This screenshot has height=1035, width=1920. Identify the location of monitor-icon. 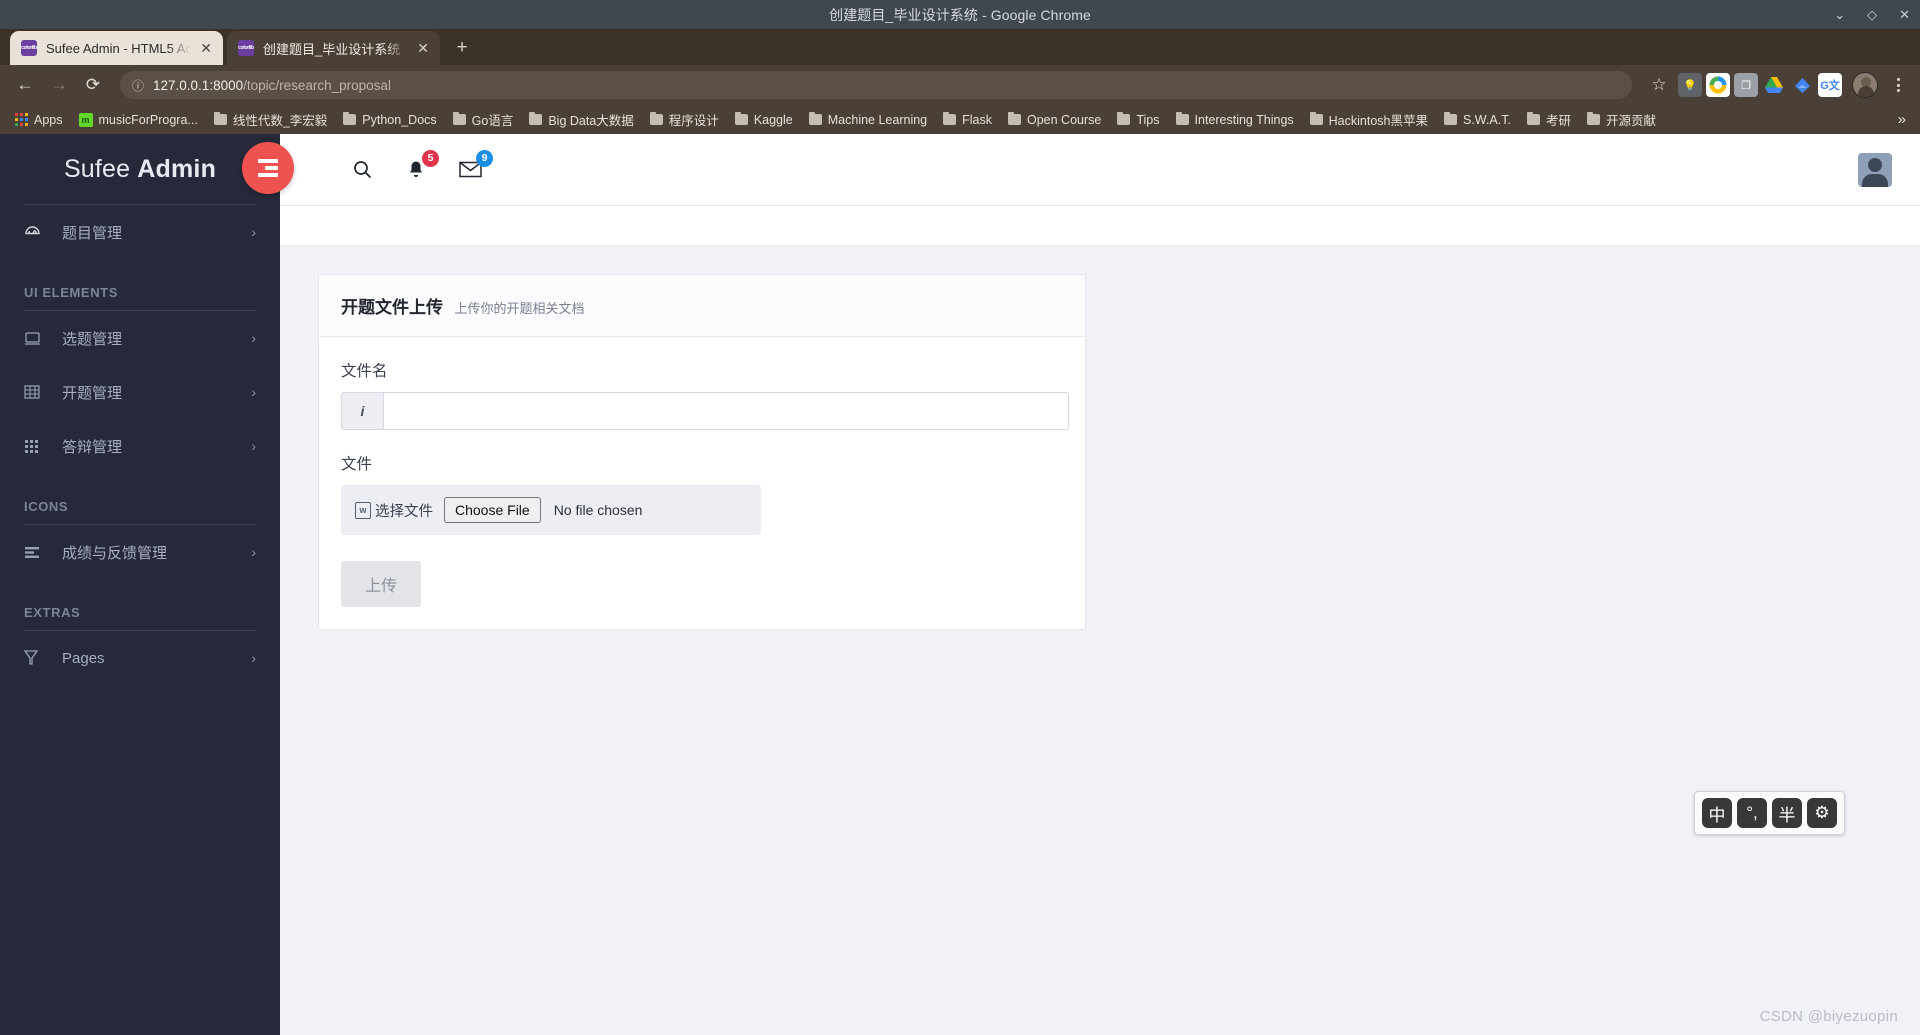
(43, 338).